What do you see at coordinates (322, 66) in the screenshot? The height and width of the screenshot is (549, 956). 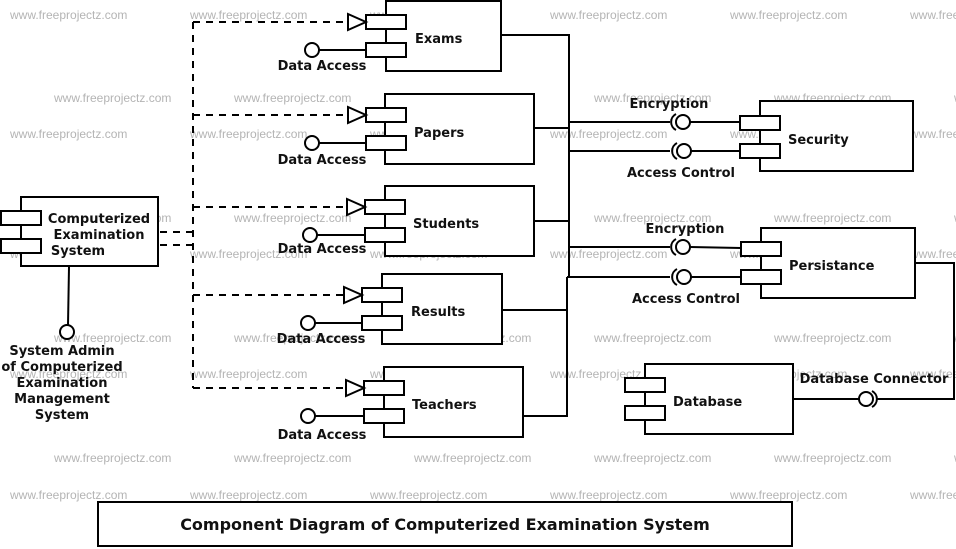 I see `exams-data-access-label: Data Access` at bounding box center [322, 66].